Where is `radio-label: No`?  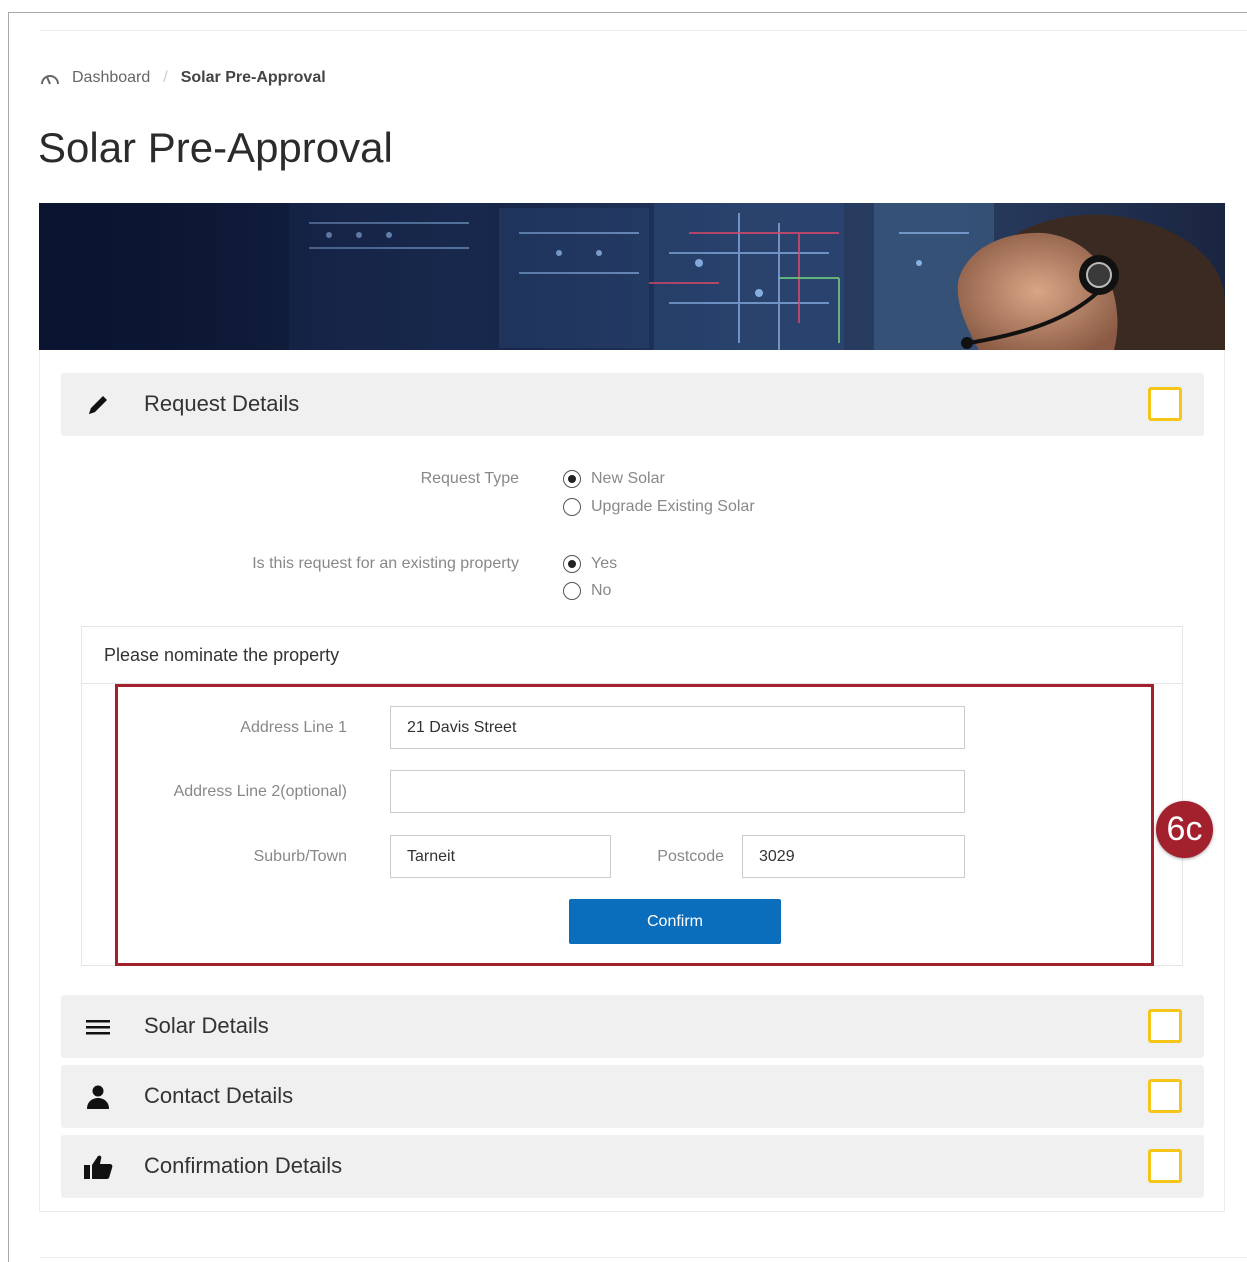
radio-label: No is located at coordinates (601, 590).